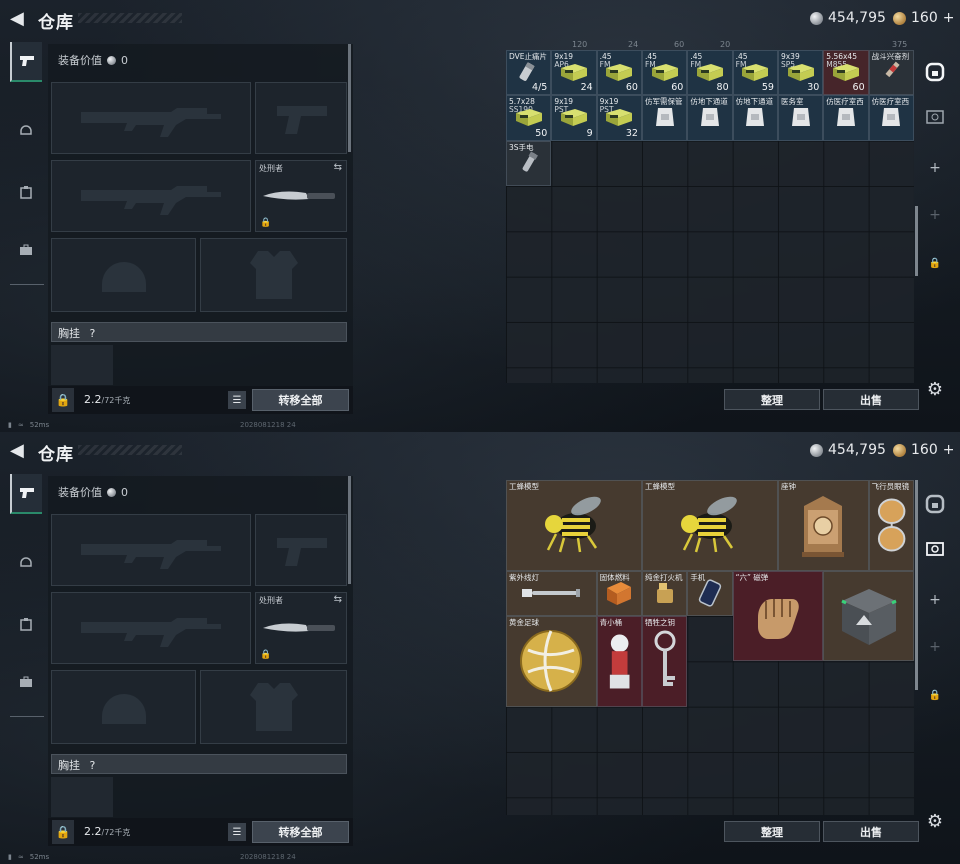  Describe the element at coordinates (710, 73) in the screenshot. I see `inventory-item: .45 FM 80` at that location.